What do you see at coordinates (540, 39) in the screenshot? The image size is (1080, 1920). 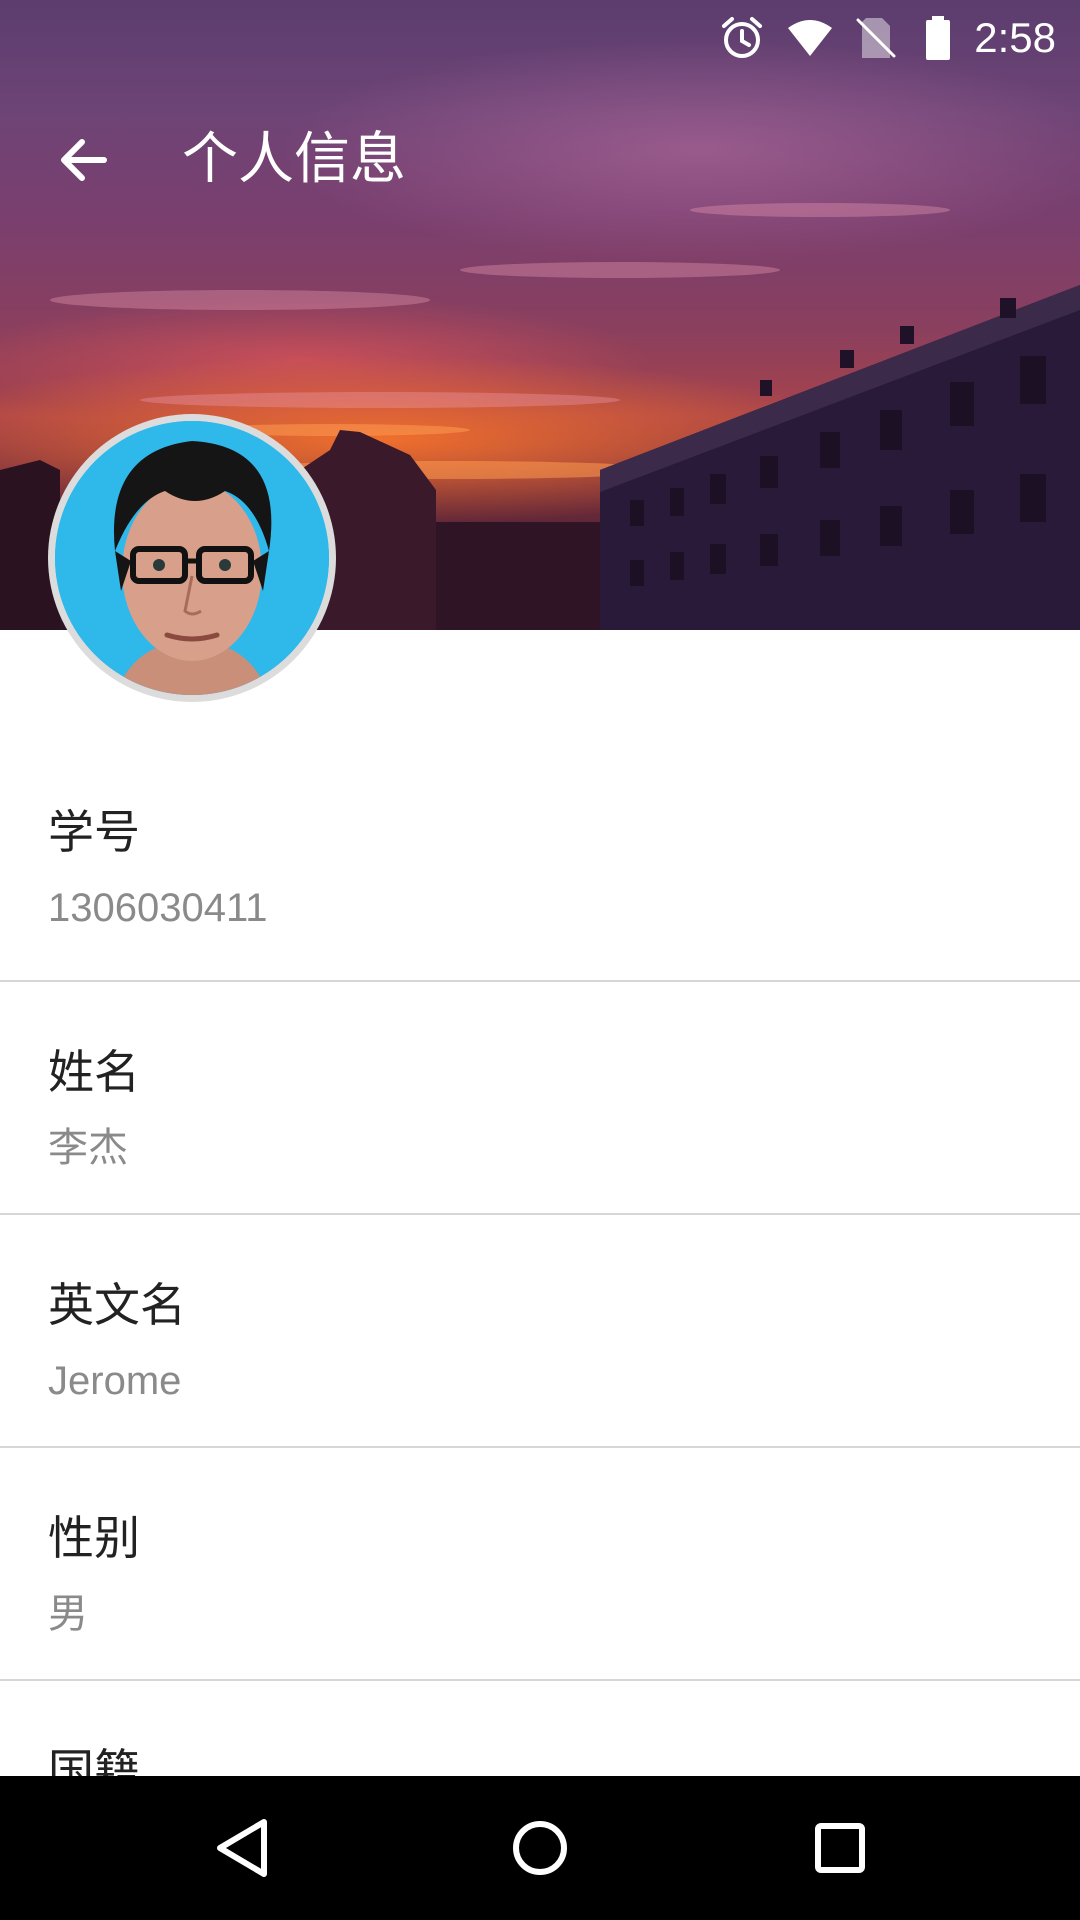 I see `status-bar: 2:58` at bounding box center [540, 39].